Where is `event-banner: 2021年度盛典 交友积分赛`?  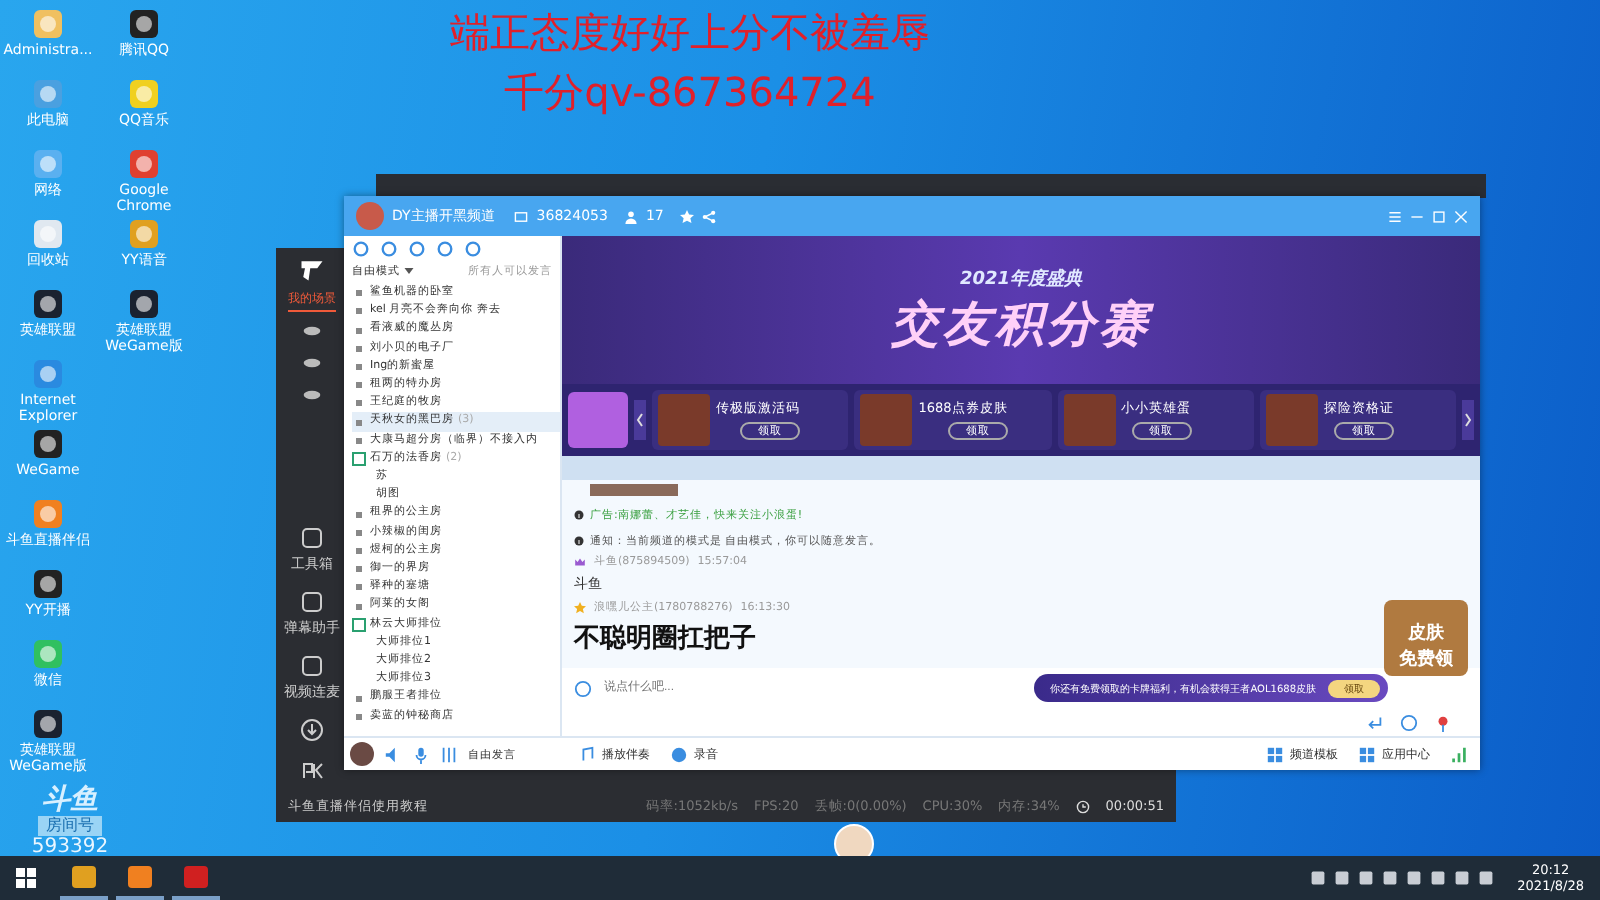
event-banner: 2021年度盛典 交友积分赛 is located at coordinates (1021, 310).